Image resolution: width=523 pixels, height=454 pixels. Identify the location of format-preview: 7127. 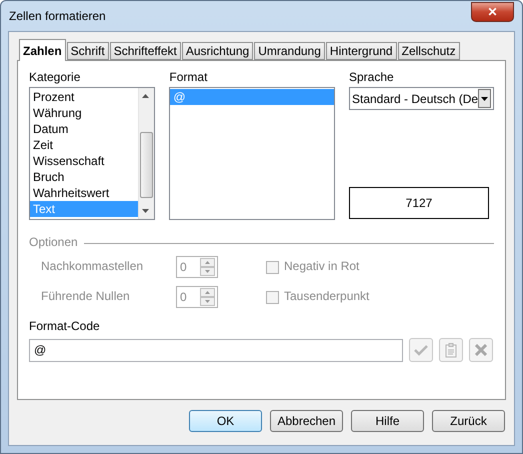
(419, 203).